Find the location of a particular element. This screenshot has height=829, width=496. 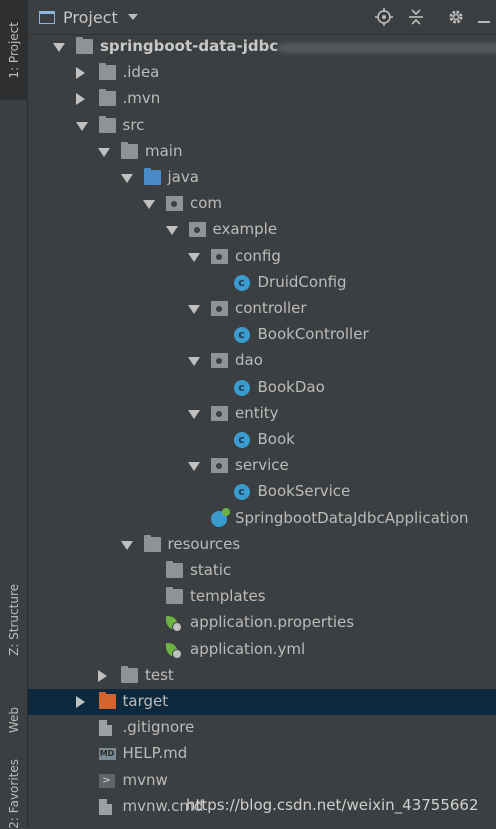

tree-row: resources is located at coordinates (262, 545).